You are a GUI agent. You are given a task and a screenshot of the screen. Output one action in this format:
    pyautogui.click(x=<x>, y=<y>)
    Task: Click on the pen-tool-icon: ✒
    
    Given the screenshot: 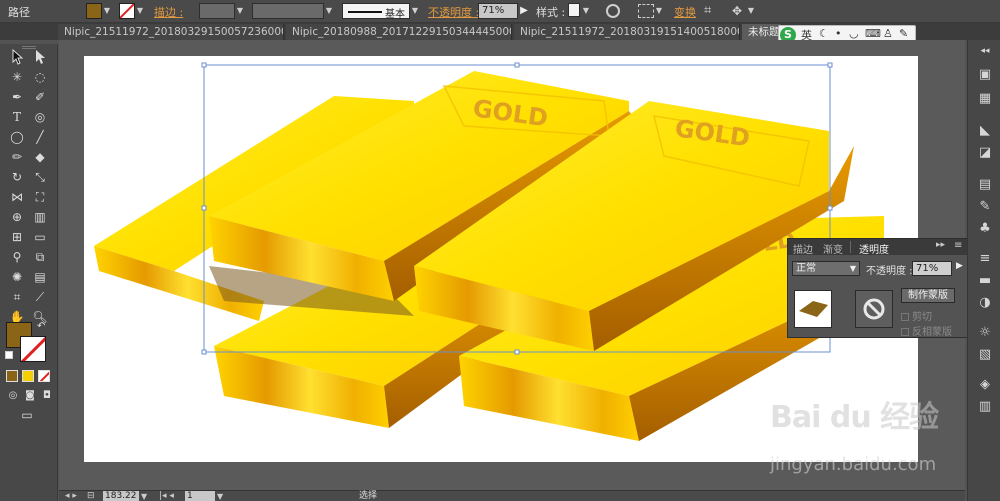 What is the action you would take?
    pyautogui.click(x=17, y=97)
    